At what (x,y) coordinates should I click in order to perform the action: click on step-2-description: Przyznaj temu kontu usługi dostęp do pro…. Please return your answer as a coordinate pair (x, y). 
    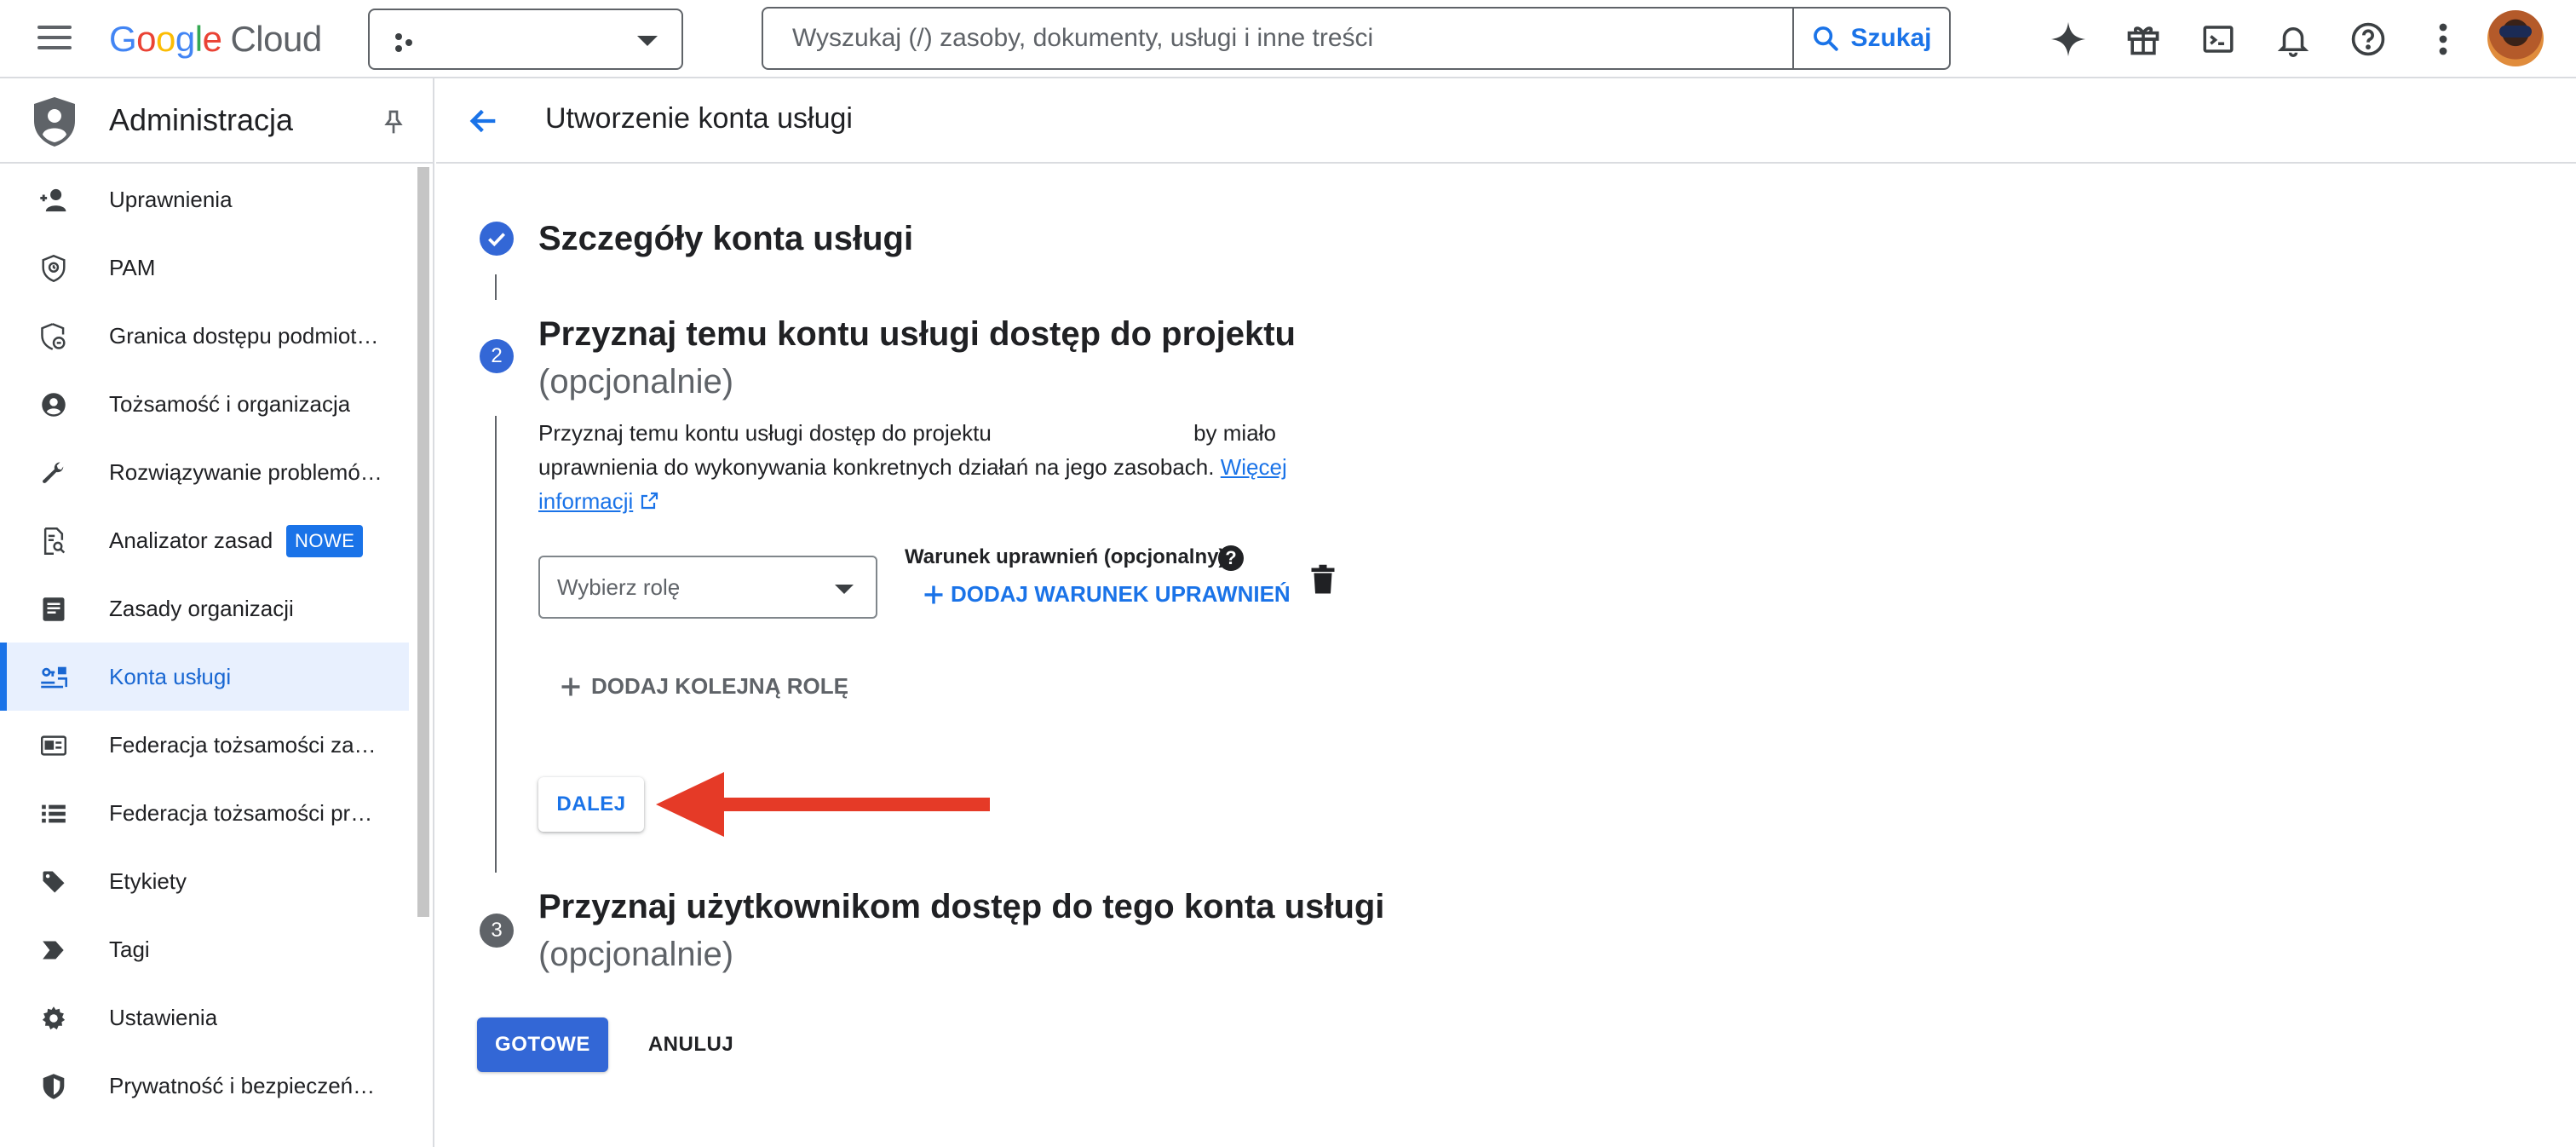
    Looking at the image, I should click on (922, 467).